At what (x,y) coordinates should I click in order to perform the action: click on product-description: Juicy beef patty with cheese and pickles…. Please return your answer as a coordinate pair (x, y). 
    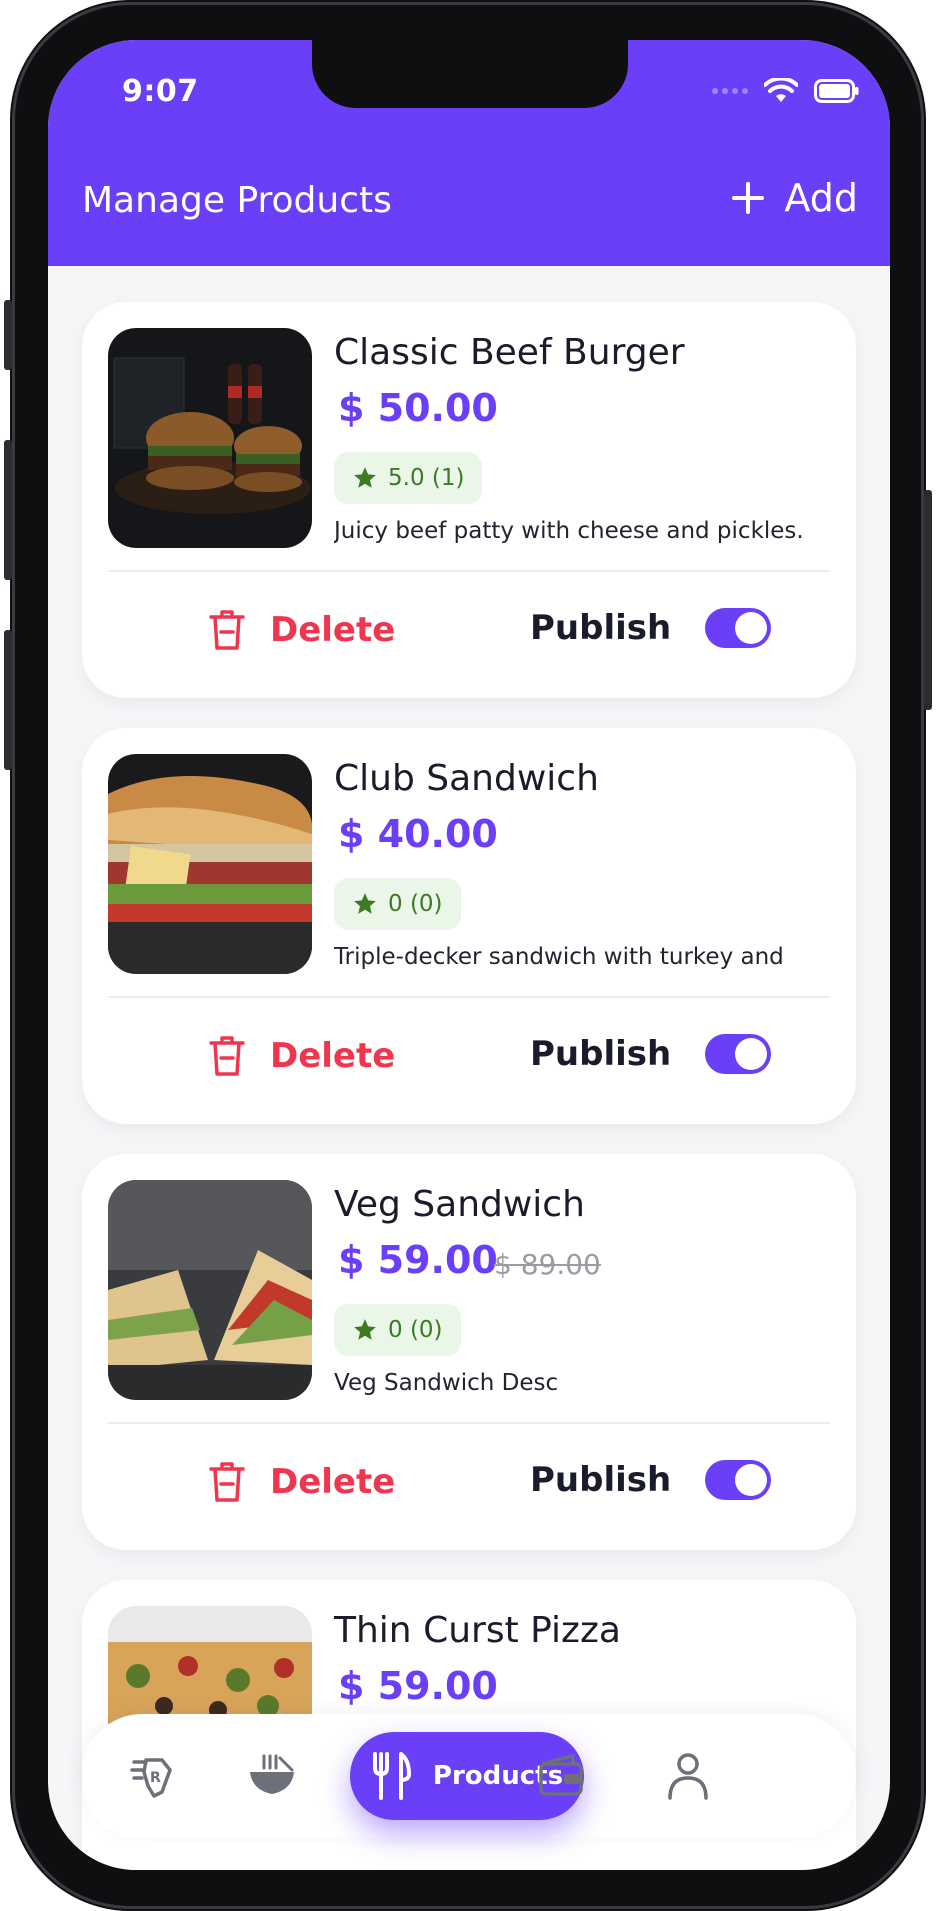
    Looking at the image, I should click on (569, 531).